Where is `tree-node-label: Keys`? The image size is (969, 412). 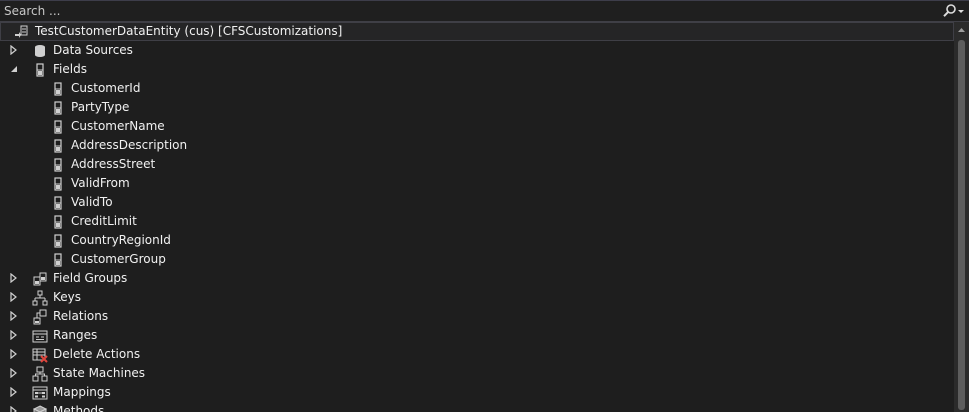
tree-node-label: Keys is located at coordinates (67, 297).